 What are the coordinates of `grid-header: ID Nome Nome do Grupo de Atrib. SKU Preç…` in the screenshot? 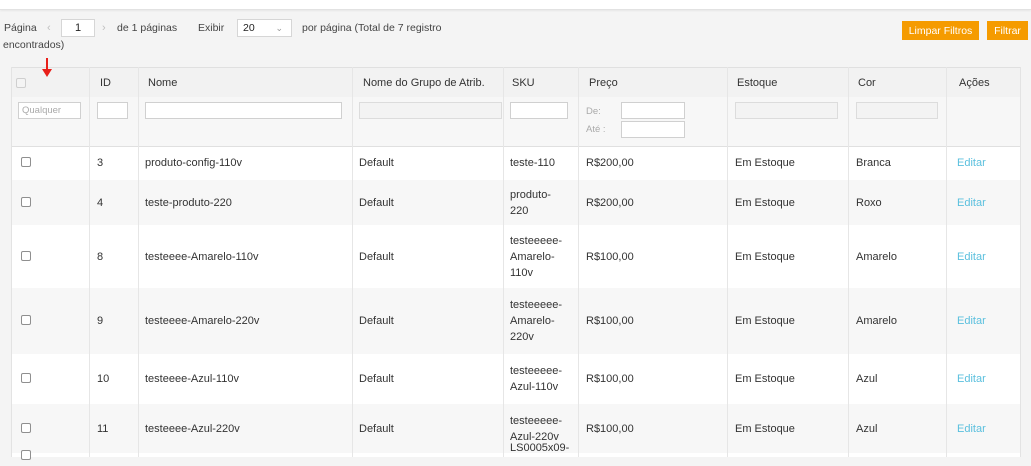 It's located at (516, 83).